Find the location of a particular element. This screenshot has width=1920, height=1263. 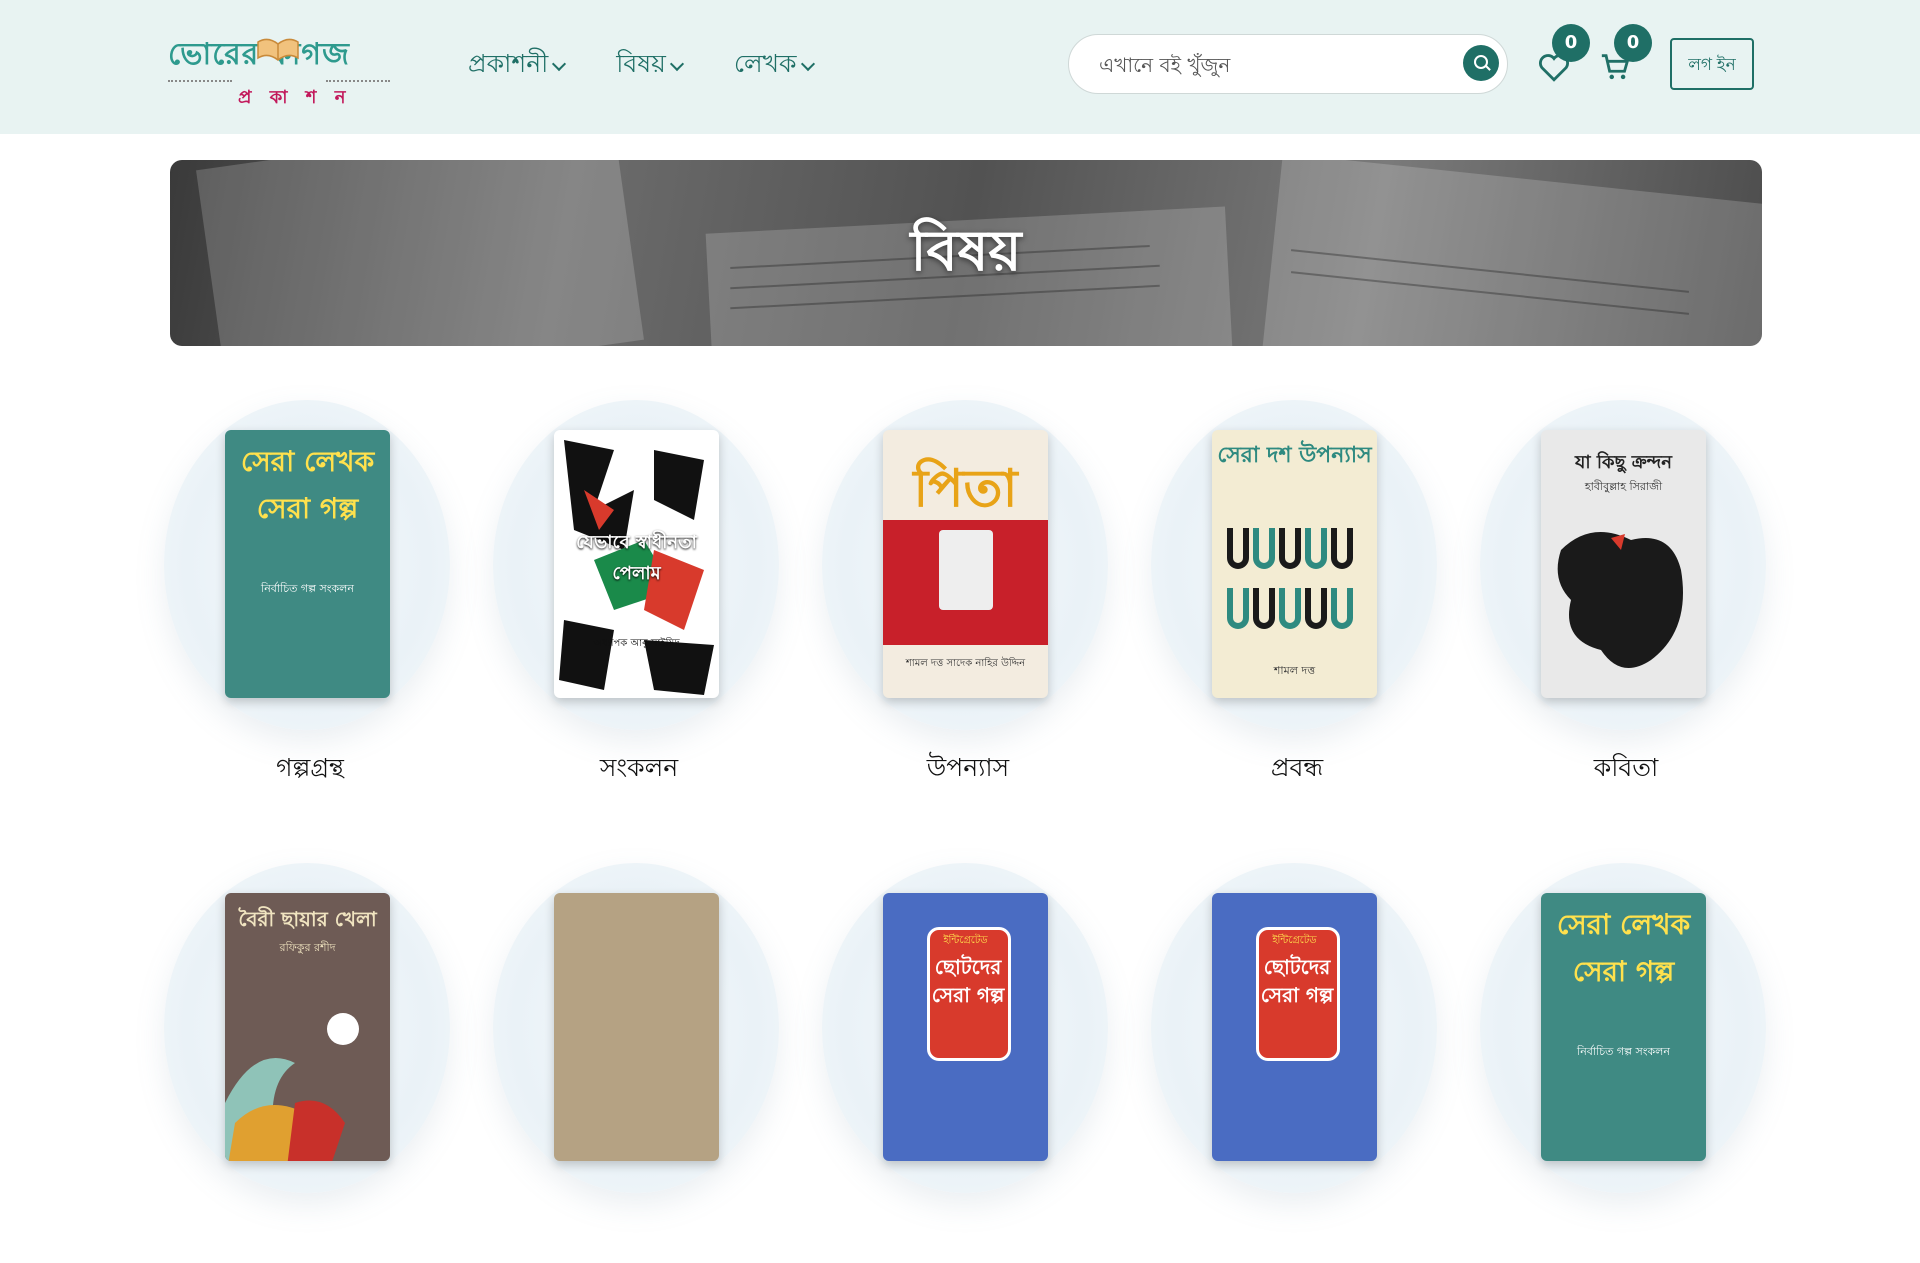

cart-count-badge: 0 is located at coordinates (1633, 43).